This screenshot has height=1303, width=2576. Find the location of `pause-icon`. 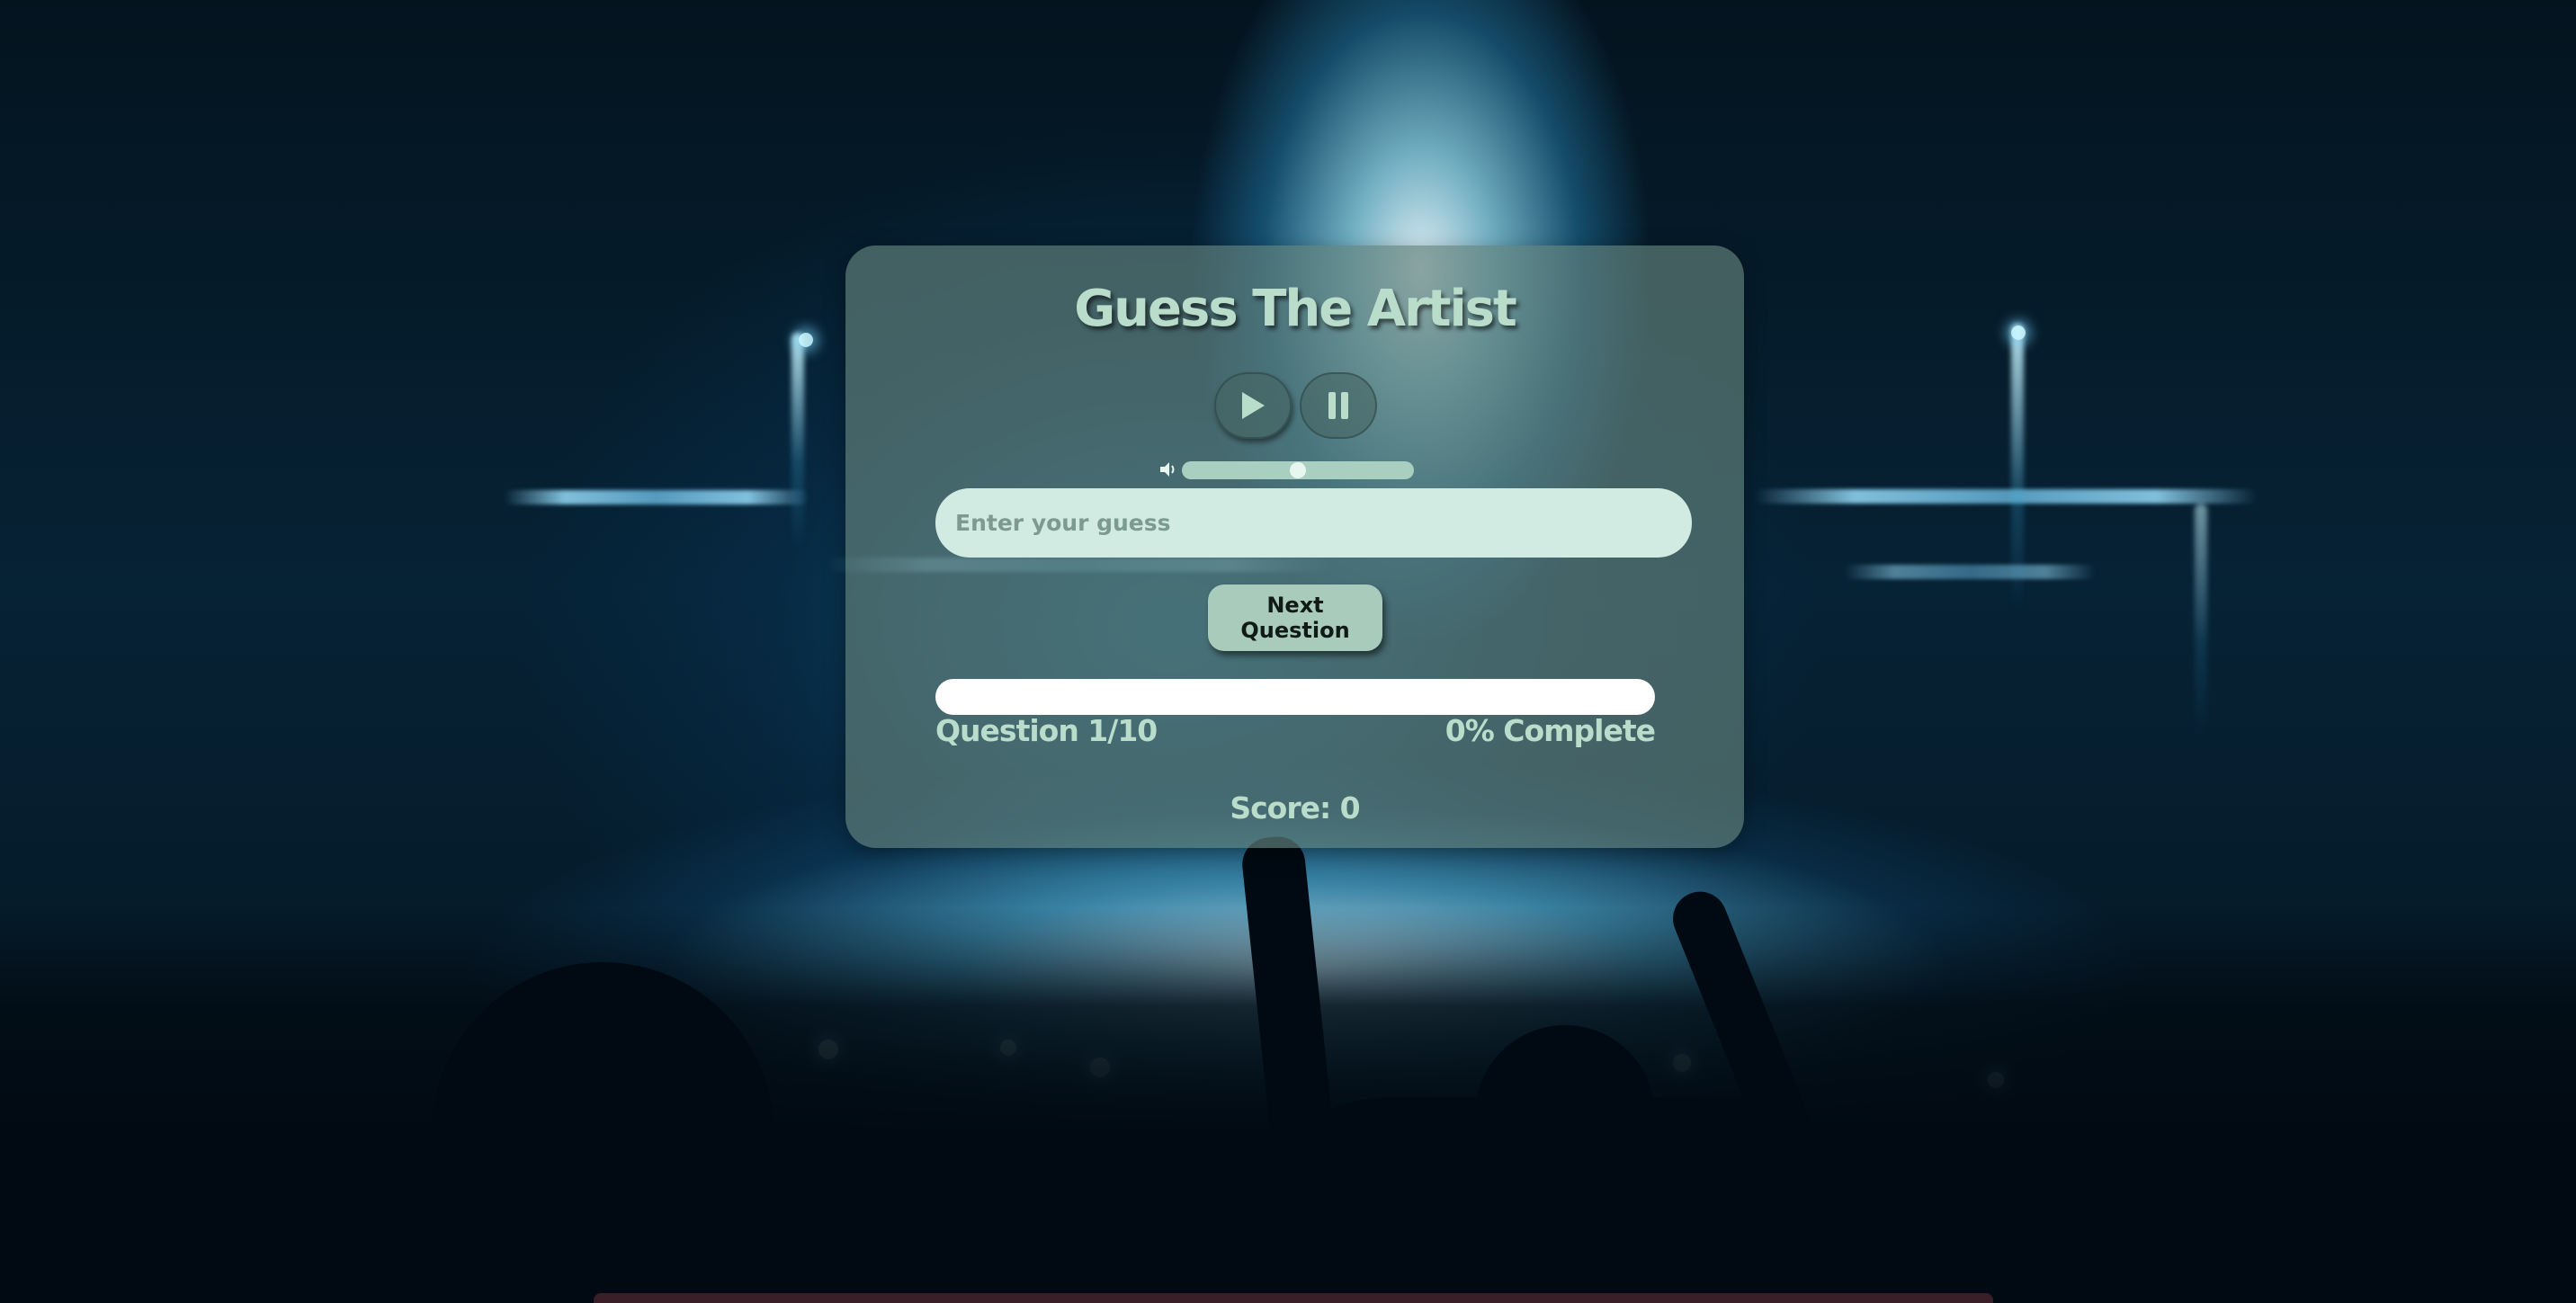

pause-icon is located at coordinates (1338, 406).